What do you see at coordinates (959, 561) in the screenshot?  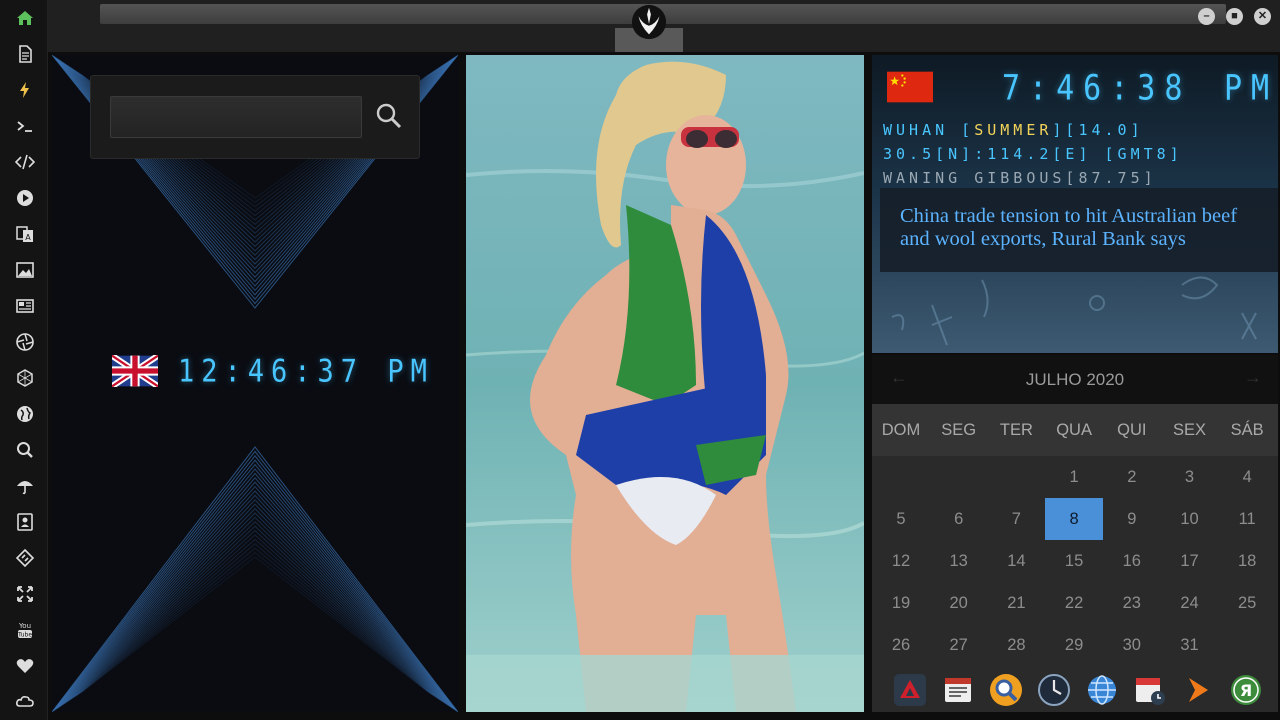 I see `calendar-day: 13` at bounding box center [959, 561].